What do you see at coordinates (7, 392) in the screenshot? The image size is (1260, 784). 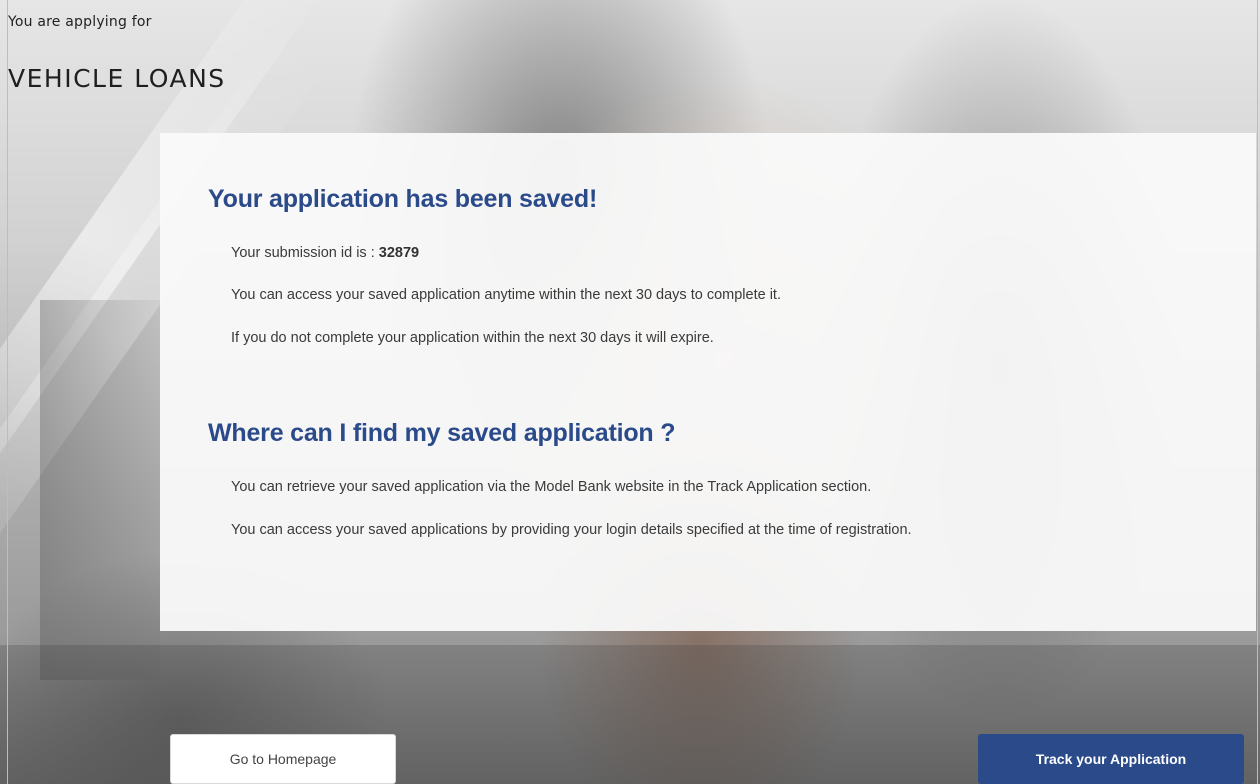 I see `frame-left-border` at bounding box center [7, 392].